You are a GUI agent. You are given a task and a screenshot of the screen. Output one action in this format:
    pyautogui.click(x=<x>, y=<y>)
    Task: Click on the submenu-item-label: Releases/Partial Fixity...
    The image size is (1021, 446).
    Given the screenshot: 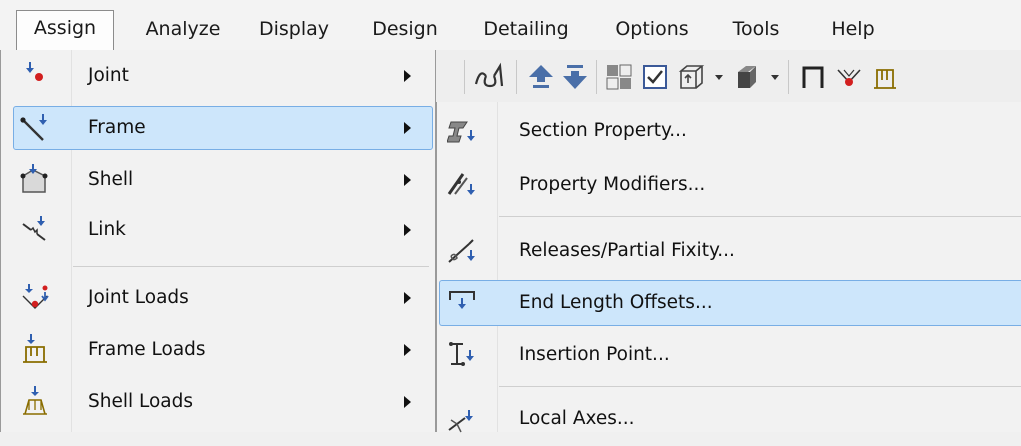 What is the action you would take?
    pyautogui.click(x=627, y=250)
    